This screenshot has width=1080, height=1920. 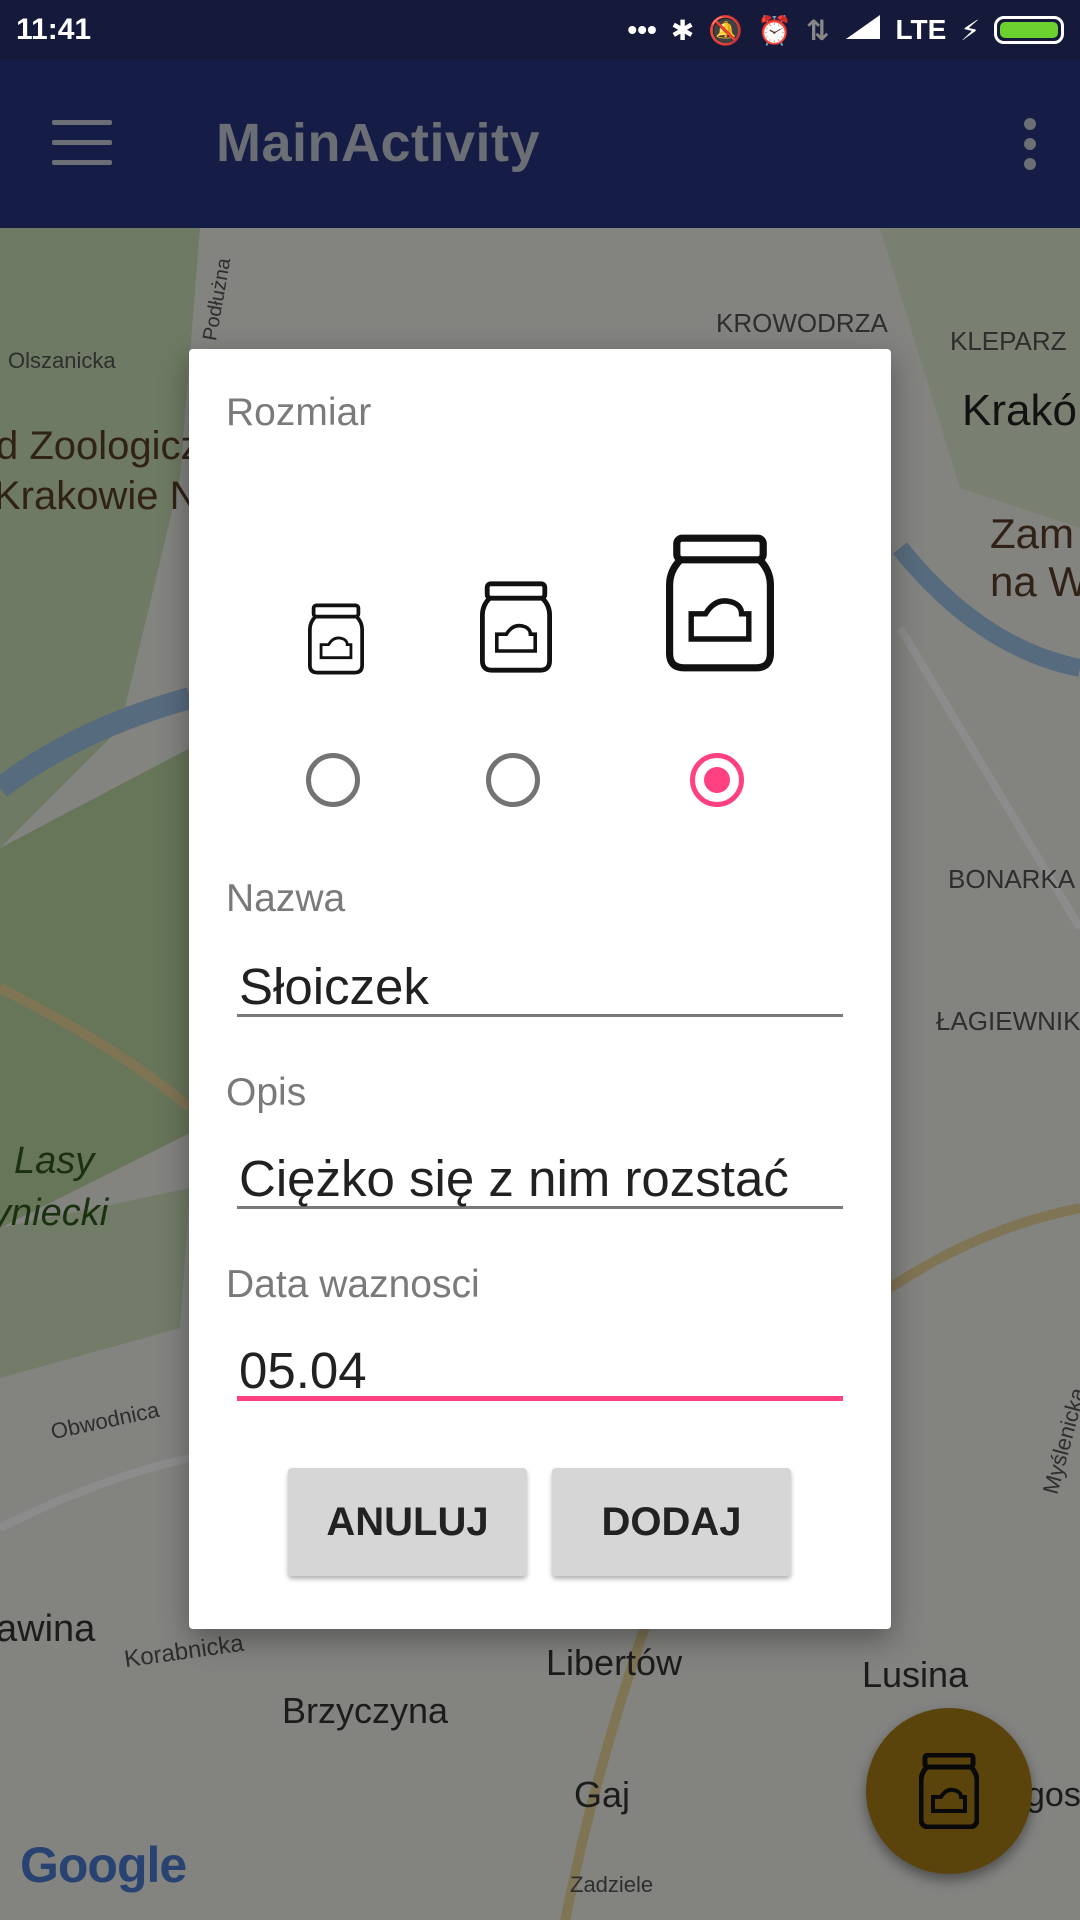 What do you see at coordinates (720, 603) in the screenshot?
I see `jar-large-icon` at bounding box center [720, 603].